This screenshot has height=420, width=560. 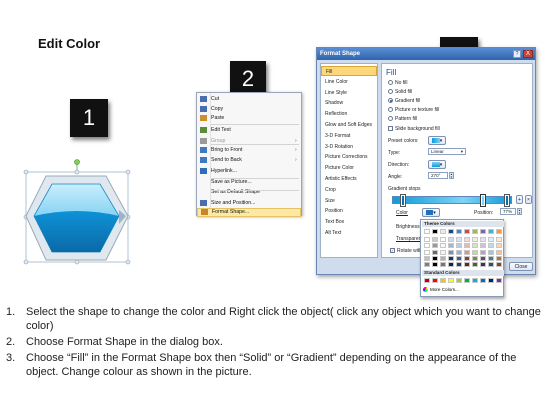 I want to click on nav-item-line-color: Line Color, so click(x=349, y=82).